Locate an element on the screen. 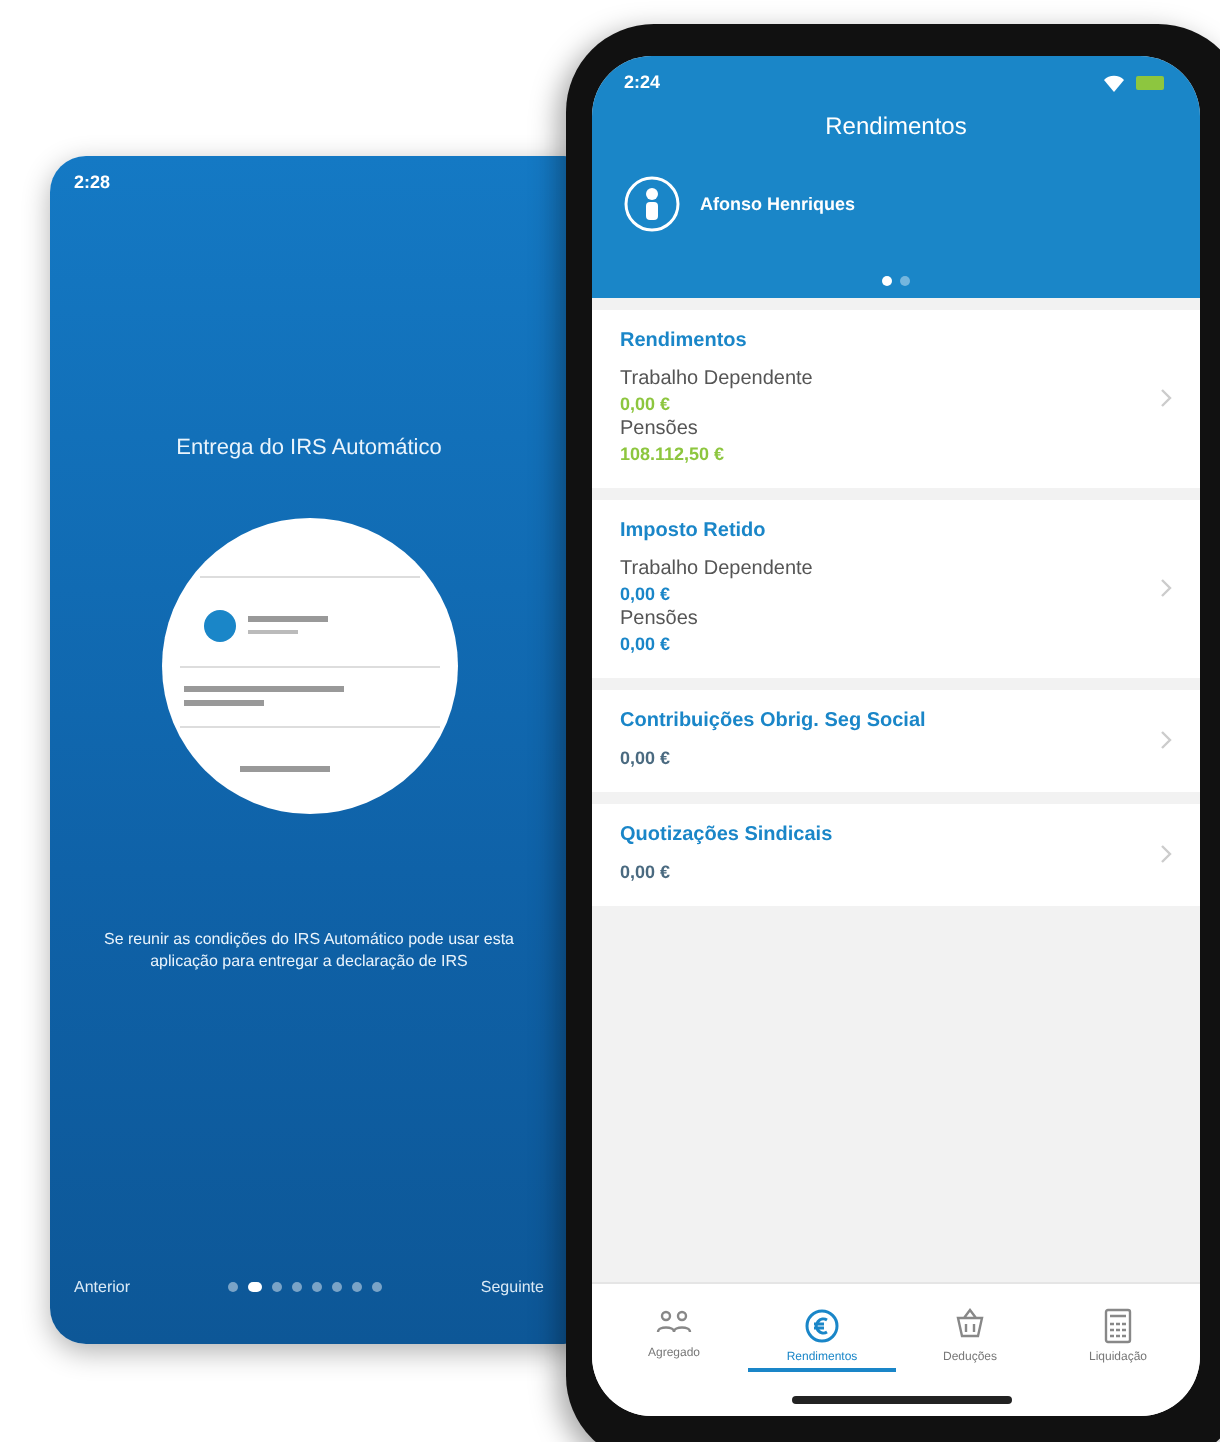 This screenshot has width=1220, height=1442. card-title: Contribuições Obrig. Seg Social is located at coordinates (774, 721).